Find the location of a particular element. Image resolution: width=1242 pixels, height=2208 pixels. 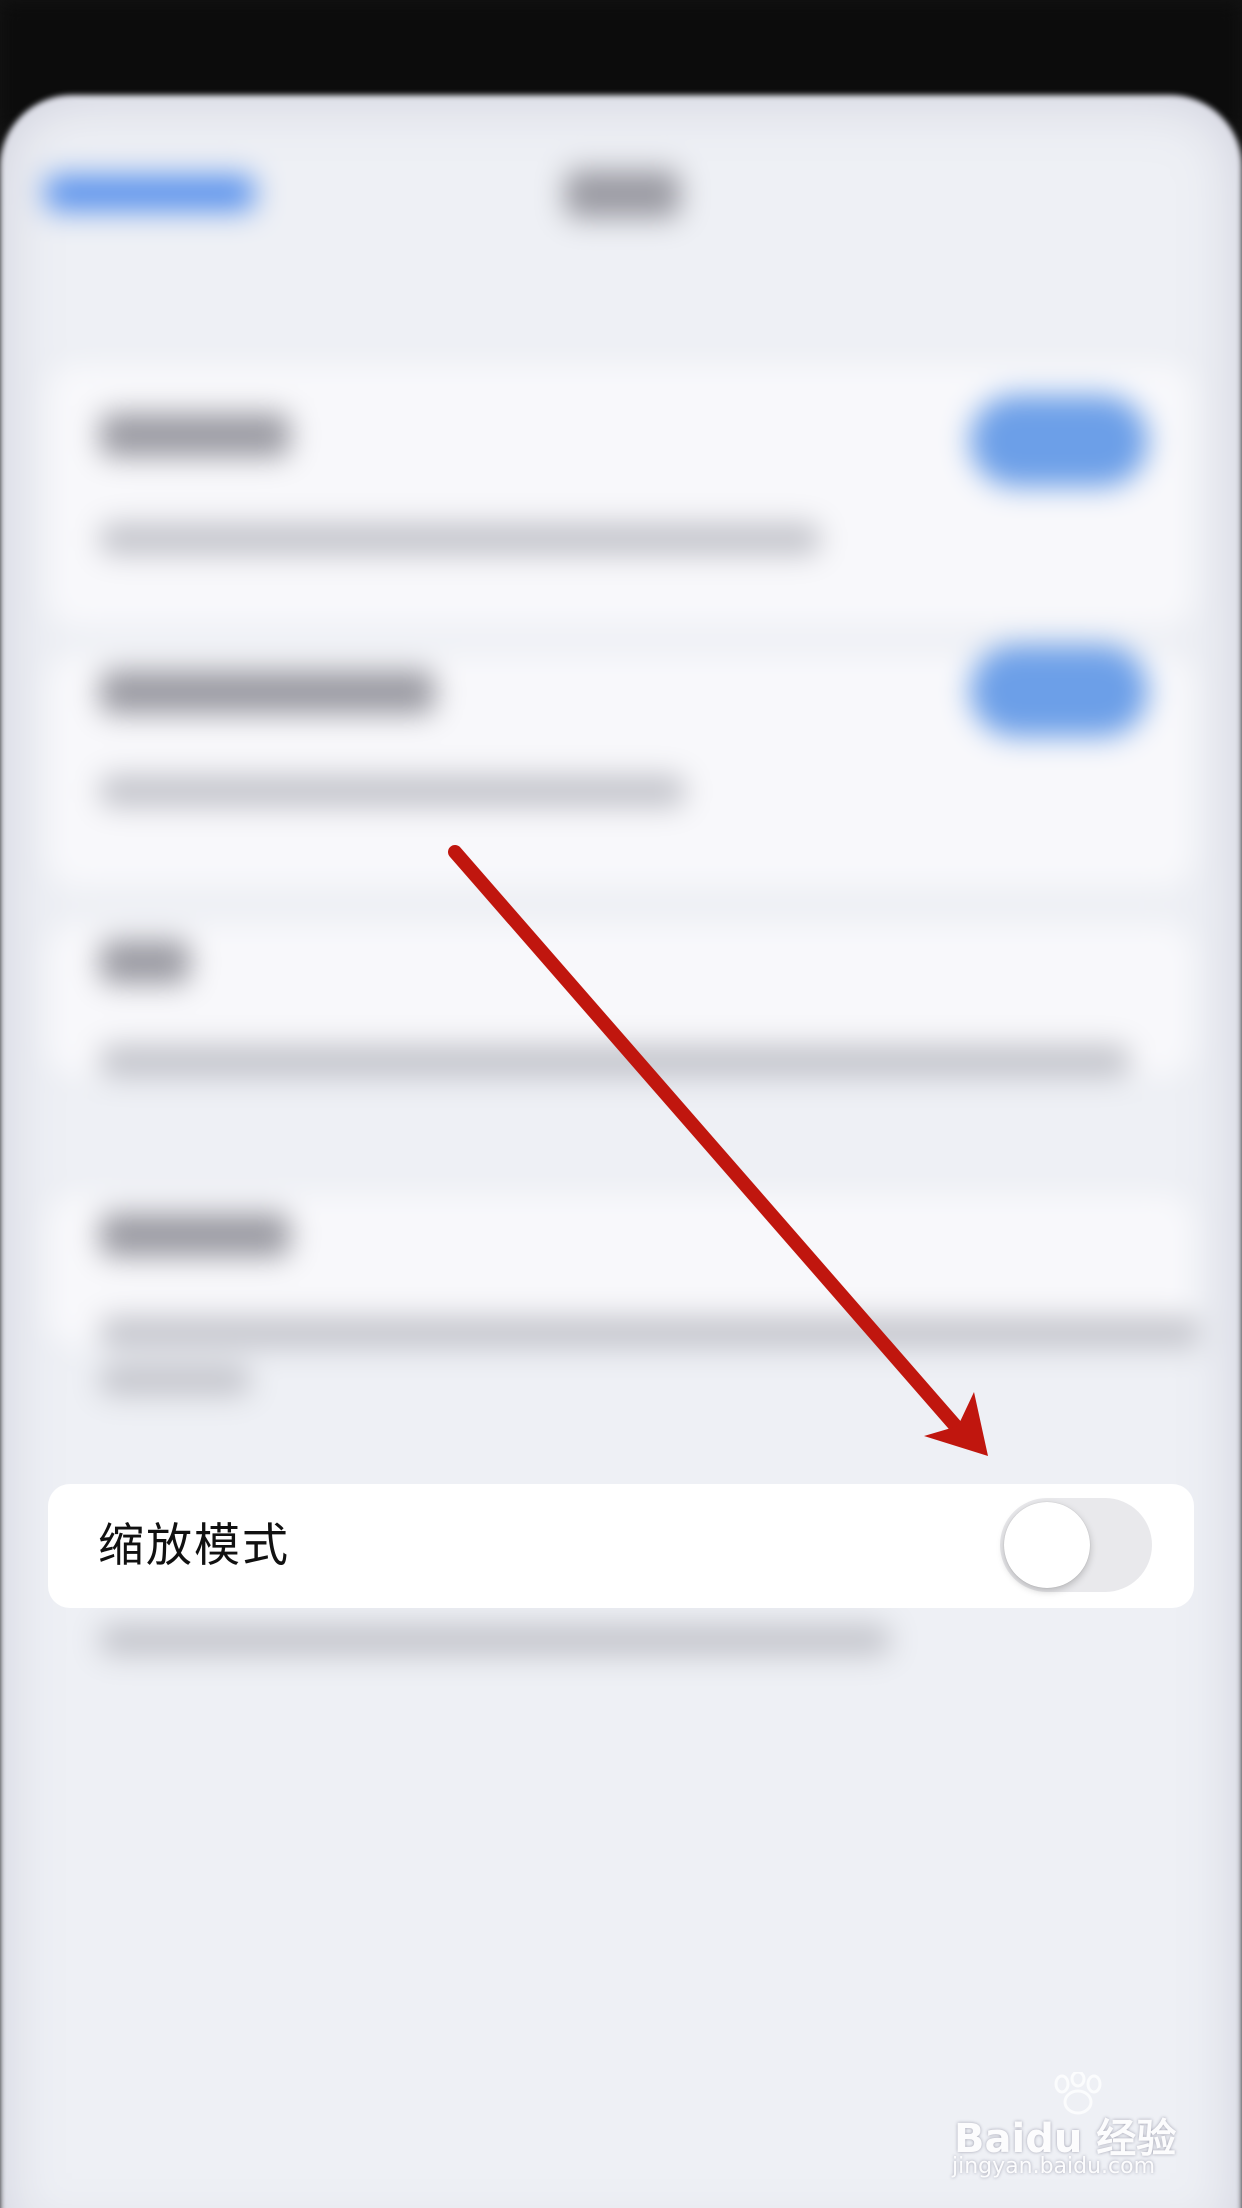

blurred-footnote is located at coordinates (495, 1640).